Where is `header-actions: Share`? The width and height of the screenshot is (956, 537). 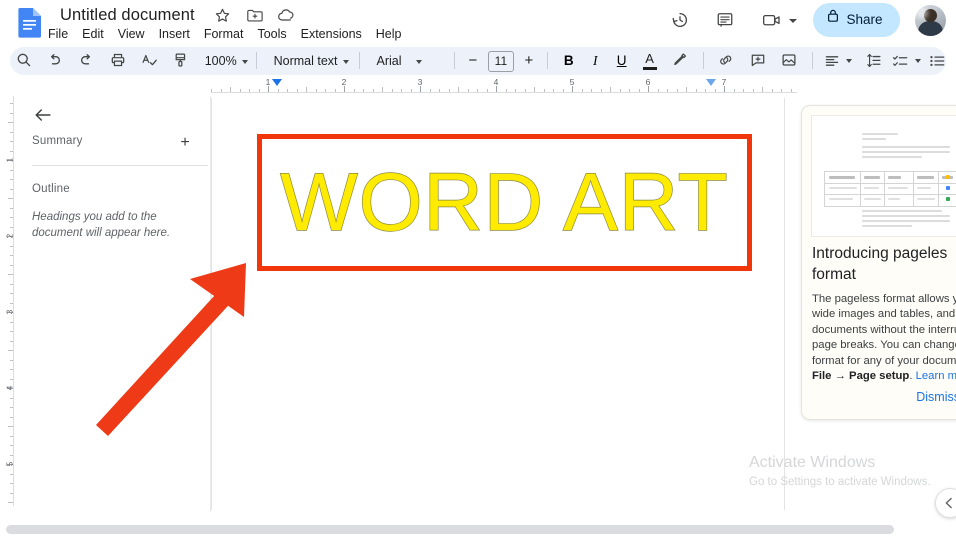
header-actions: Share is located at coordinates (803, 23).